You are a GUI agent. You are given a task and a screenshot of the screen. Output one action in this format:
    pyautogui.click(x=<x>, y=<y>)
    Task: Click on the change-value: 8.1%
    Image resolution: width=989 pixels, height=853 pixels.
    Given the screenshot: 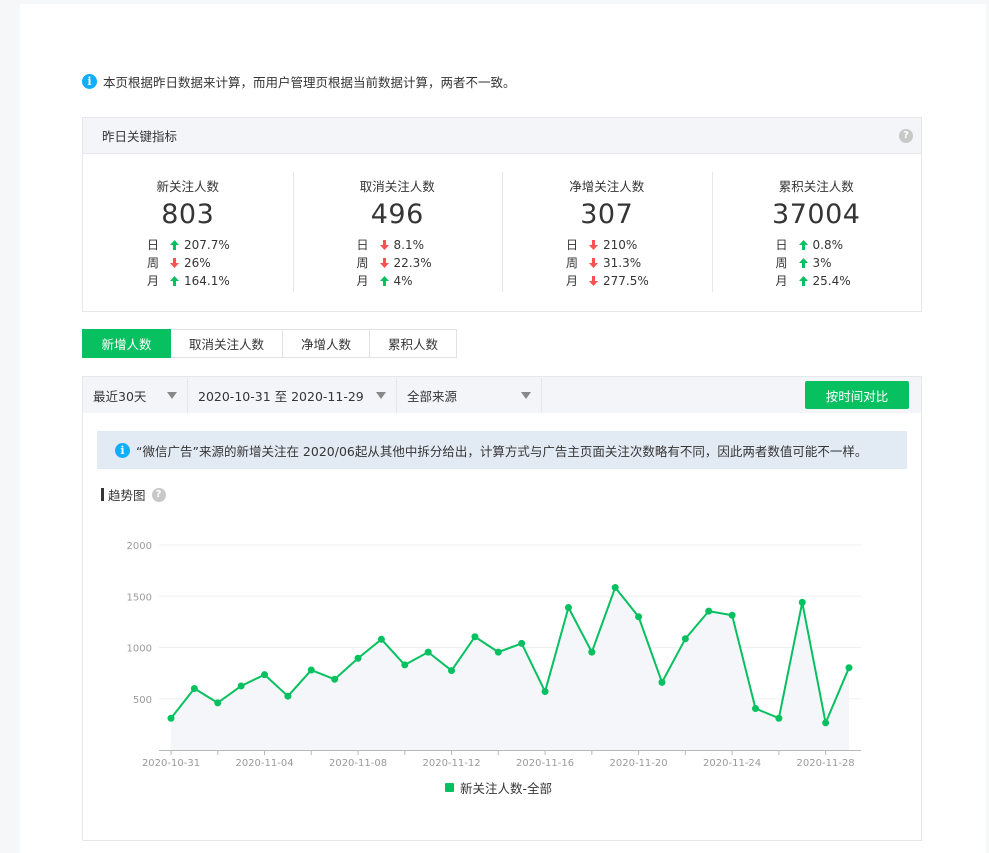 What is the action you would take?
    pyautogui.click(x=409, y=245)
    